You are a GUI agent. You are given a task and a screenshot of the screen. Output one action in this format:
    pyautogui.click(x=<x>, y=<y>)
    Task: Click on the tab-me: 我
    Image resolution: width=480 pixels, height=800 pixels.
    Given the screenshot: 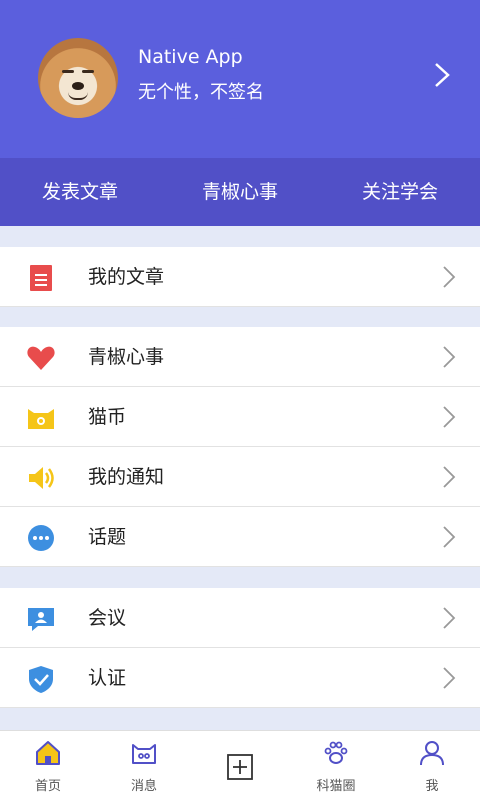 What is the action you would take?
    pyautogui.click(x=432, y=765)
    